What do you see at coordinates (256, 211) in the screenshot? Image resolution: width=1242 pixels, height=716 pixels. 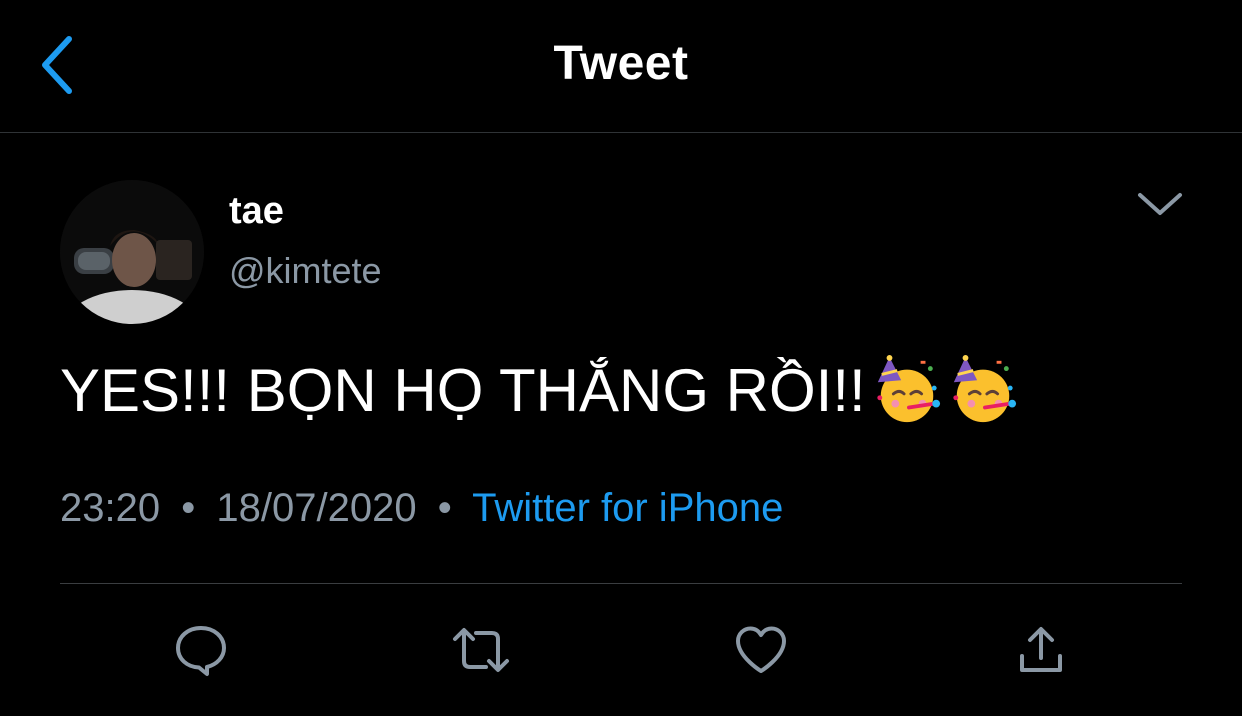 I see `author-display-name: tae` at bounding box center [256, 211].